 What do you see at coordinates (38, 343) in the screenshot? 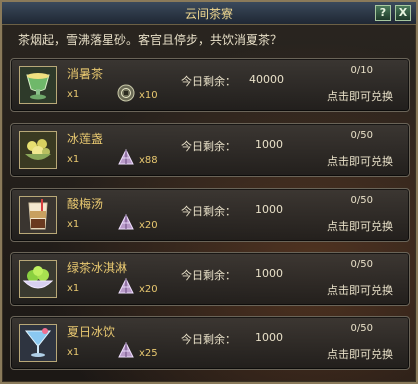
I see `summer-ice-drink-icon` at bounding box center [38, 343].